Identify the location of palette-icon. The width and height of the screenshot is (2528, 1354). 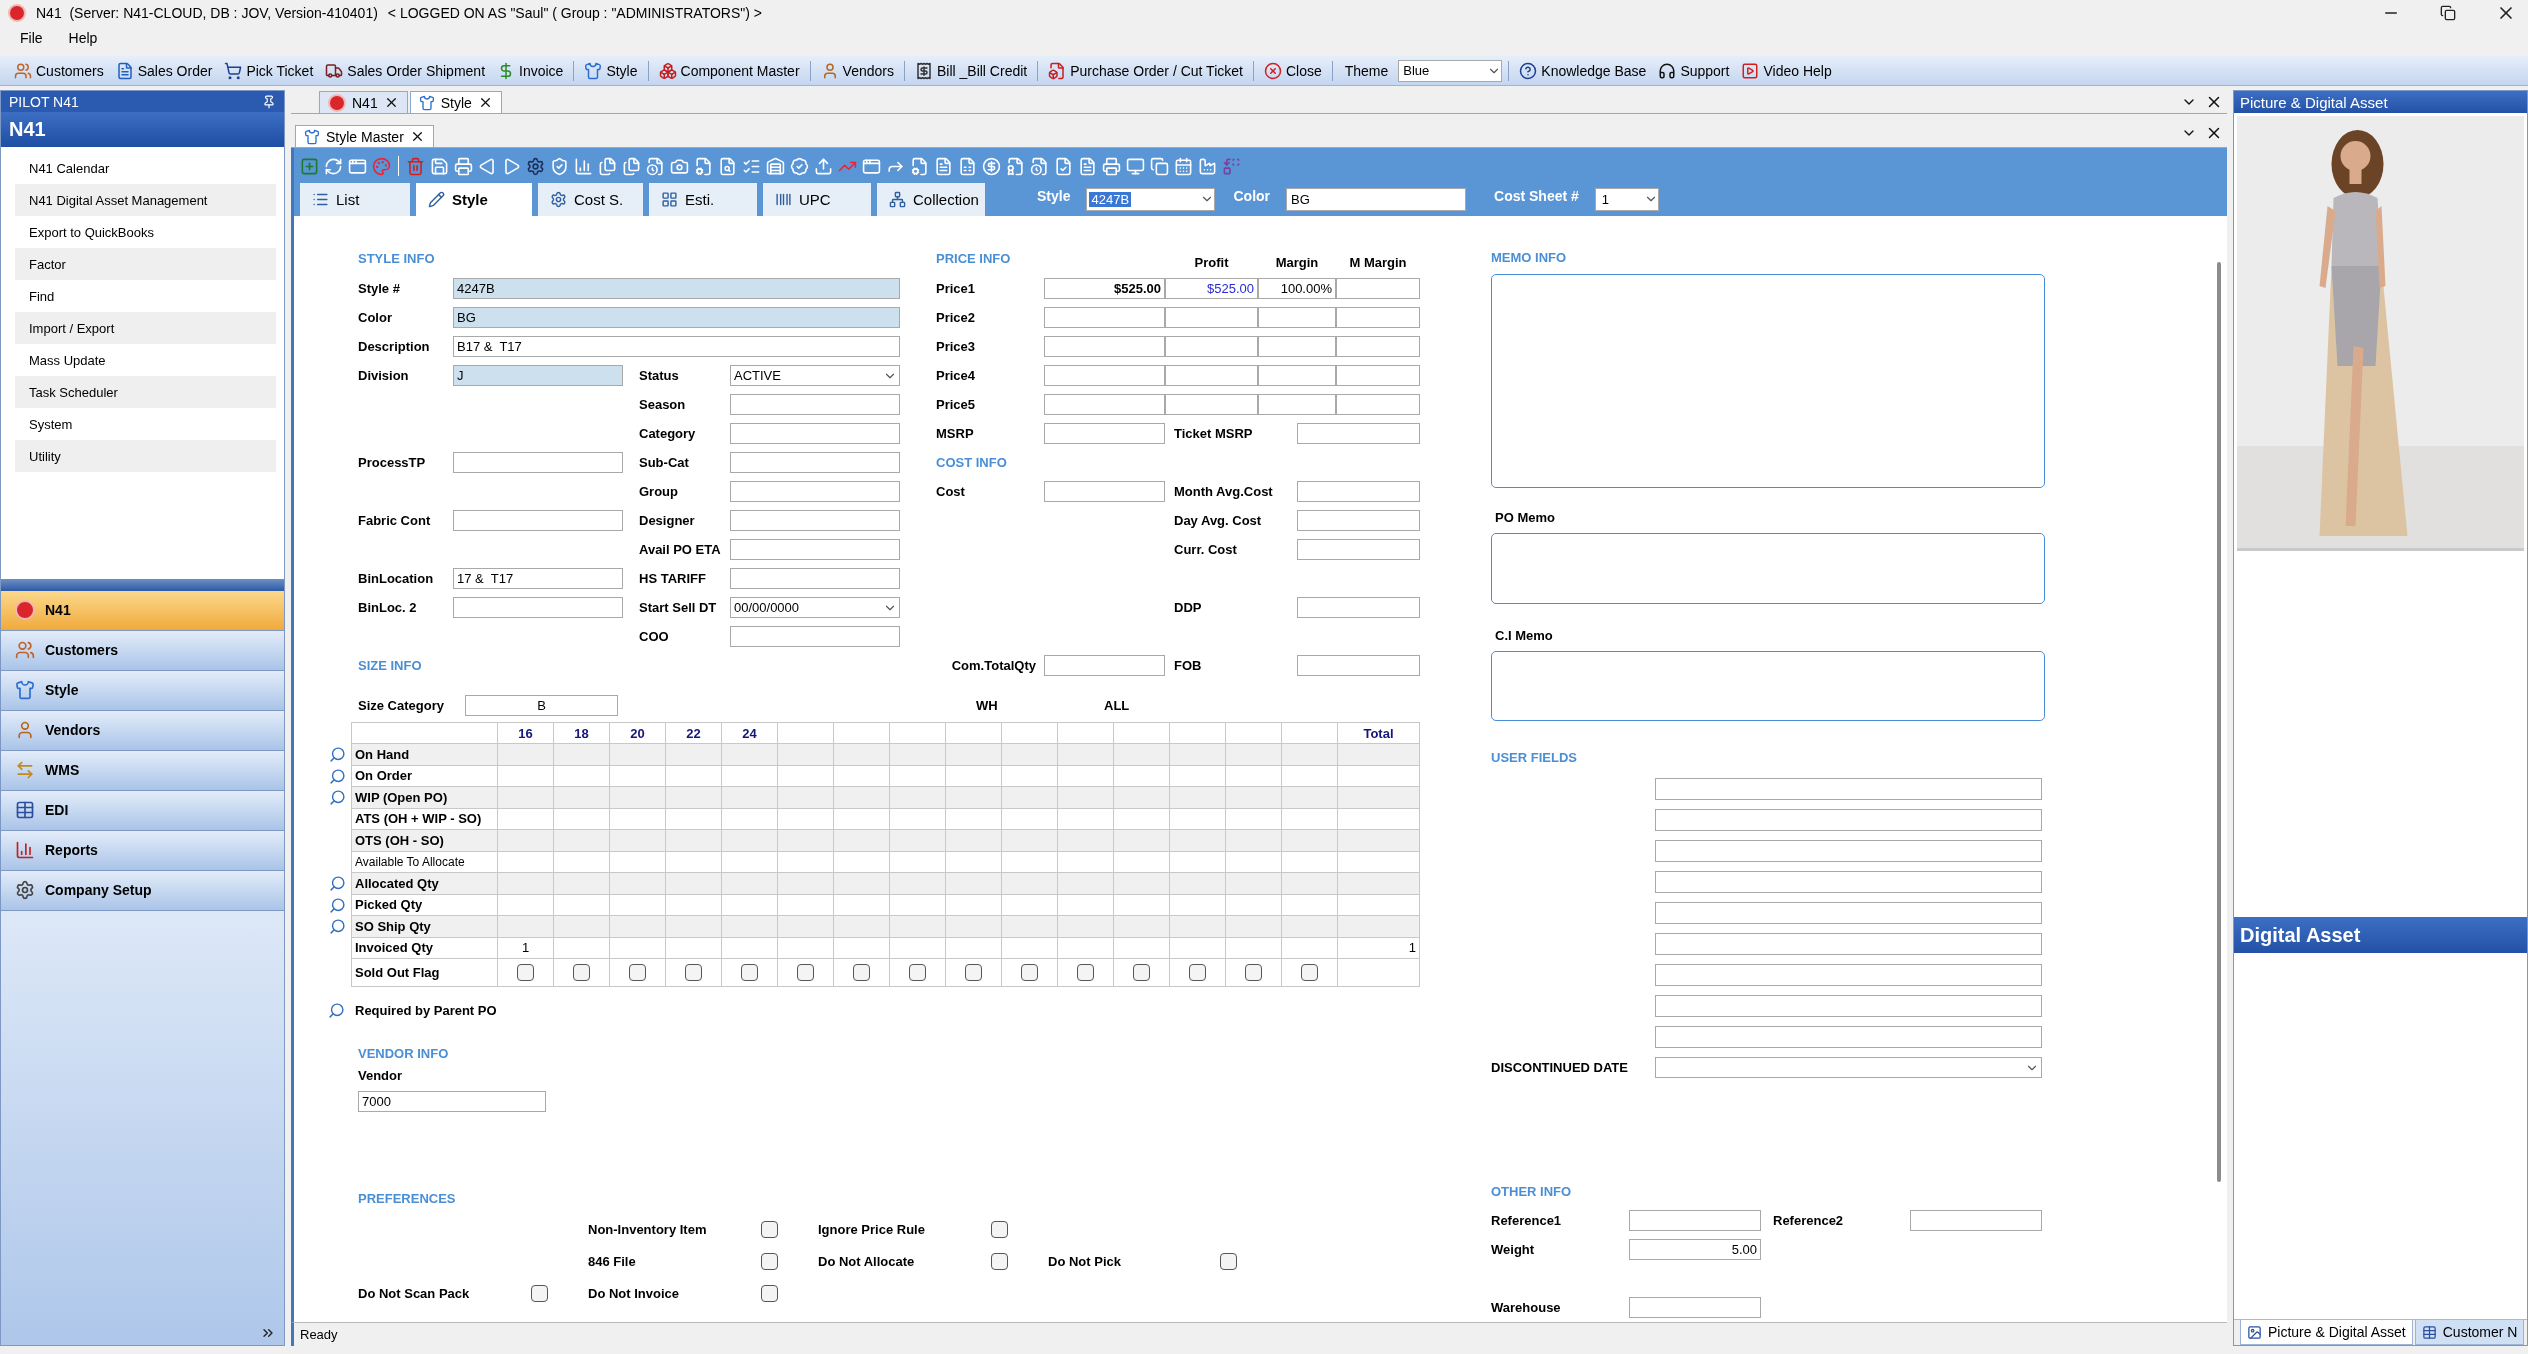
(381, 166).